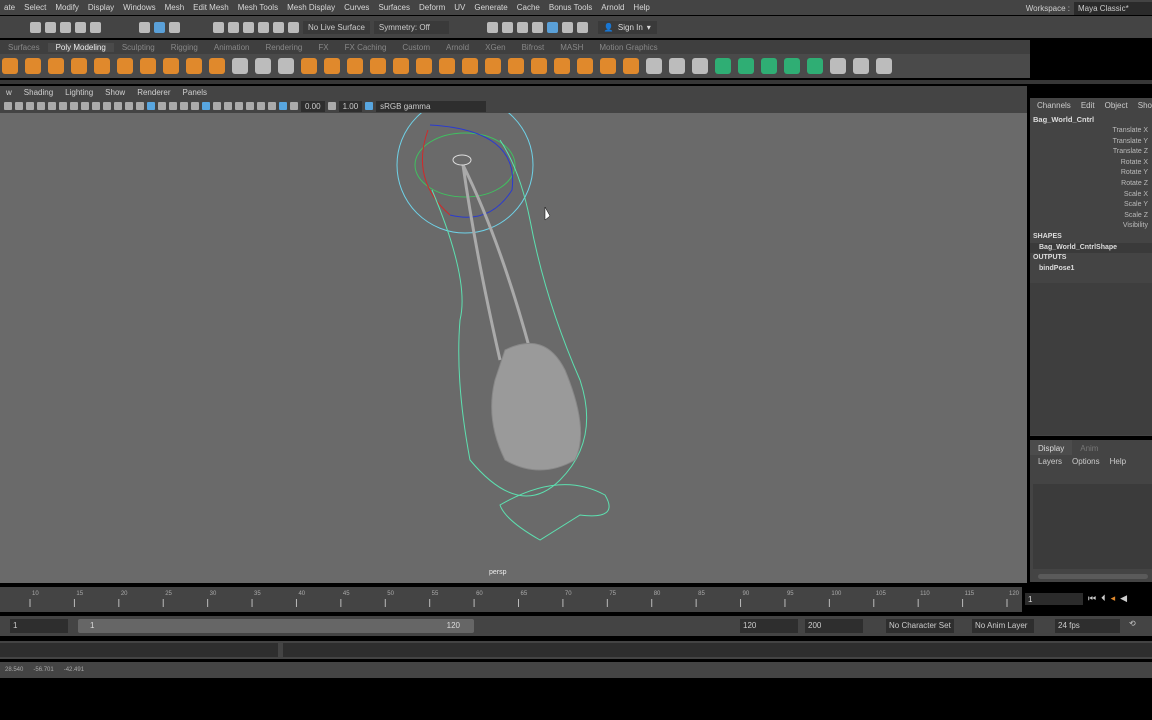 Image resolution: width=1152 pixels, height=720 pixels. What do you see at coordinates (80, 47) in the screenshot?
I see `tab-poly-modeling: Poly Modeling` at bounding box center [80, 47].